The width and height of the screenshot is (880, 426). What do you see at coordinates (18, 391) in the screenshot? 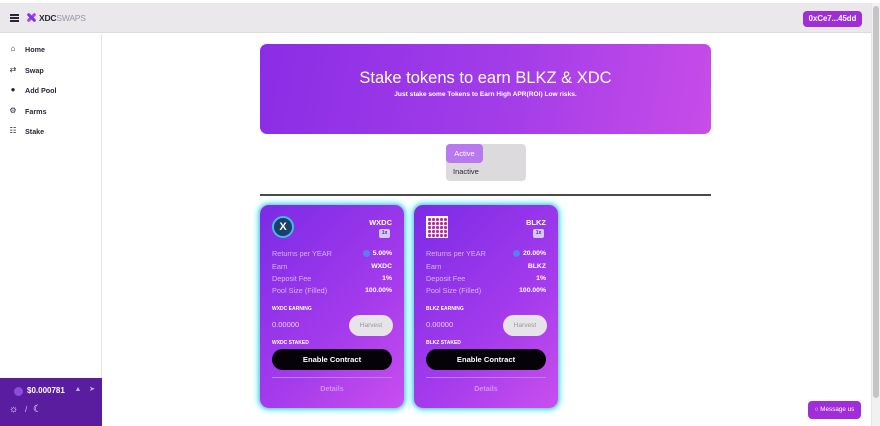
I see `token-price-icon` at bounding box center [18, 391].